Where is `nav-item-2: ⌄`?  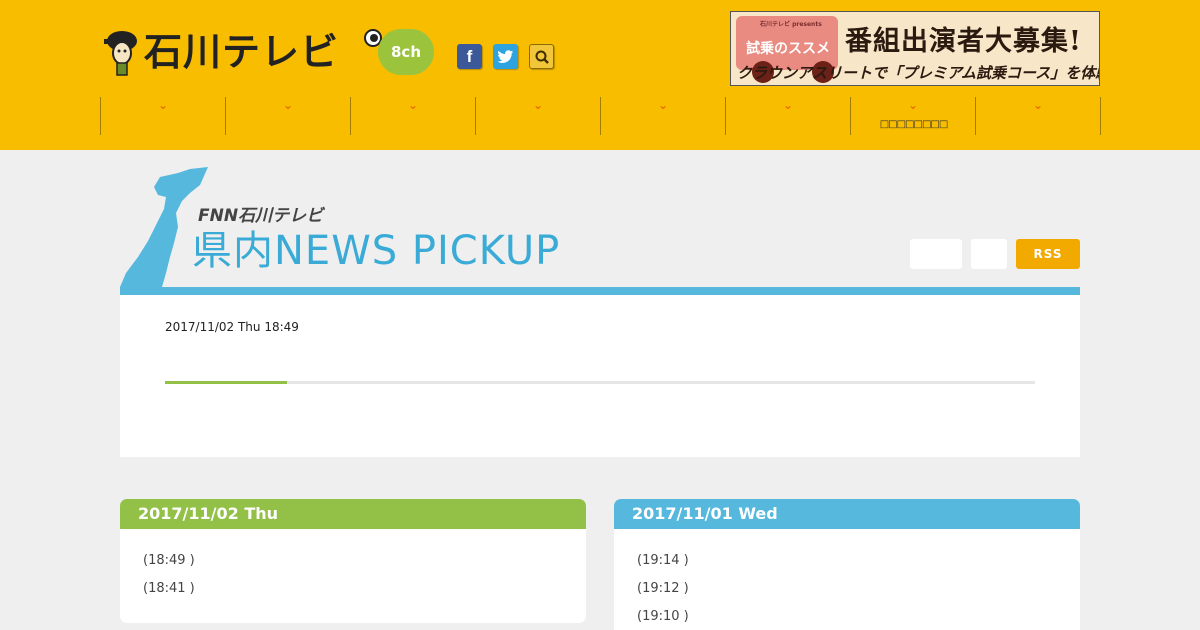 nav-item-2: ⌄ is located at coordinates (288, 116).